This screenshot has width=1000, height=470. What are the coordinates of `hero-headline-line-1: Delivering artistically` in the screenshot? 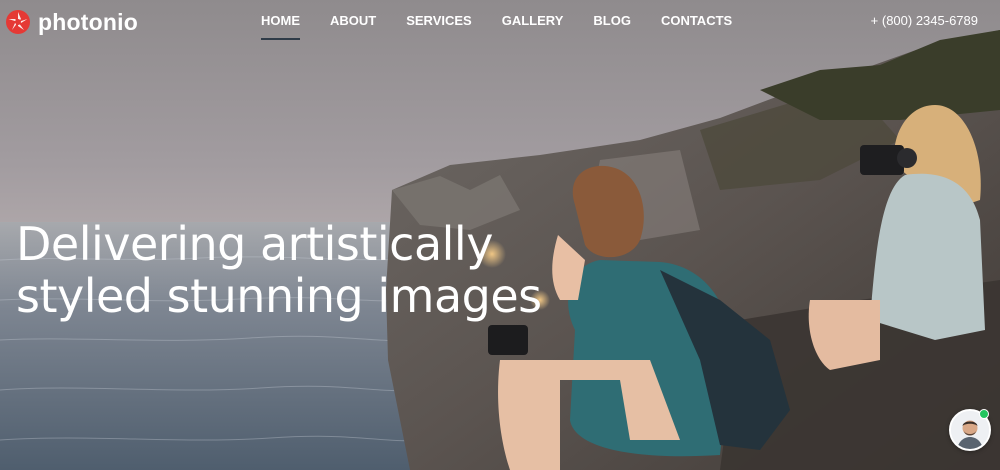 It's located at (254, 244).